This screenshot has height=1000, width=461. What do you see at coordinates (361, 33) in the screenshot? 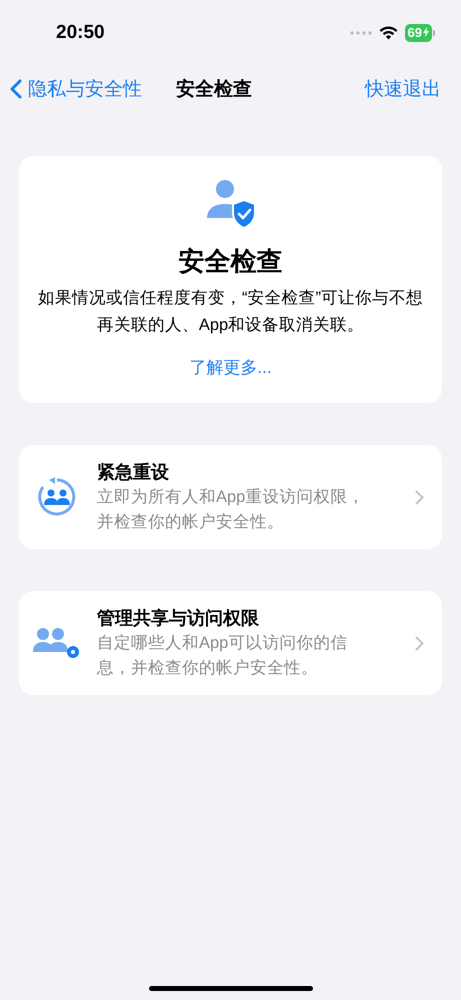
I see `signal-icon` at bounding box center [361, 33].